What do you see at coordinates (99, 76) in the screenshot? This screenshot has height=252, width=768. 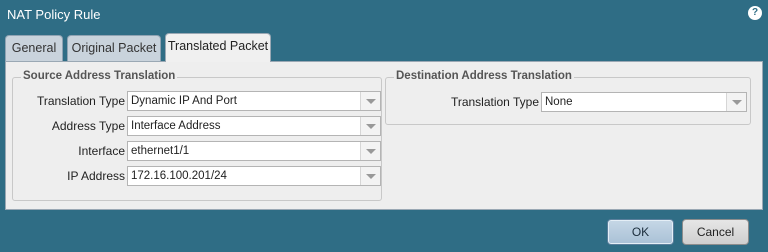 I see `source-address-translation-title: Source Address Translation` at bounding box center [99, 76].